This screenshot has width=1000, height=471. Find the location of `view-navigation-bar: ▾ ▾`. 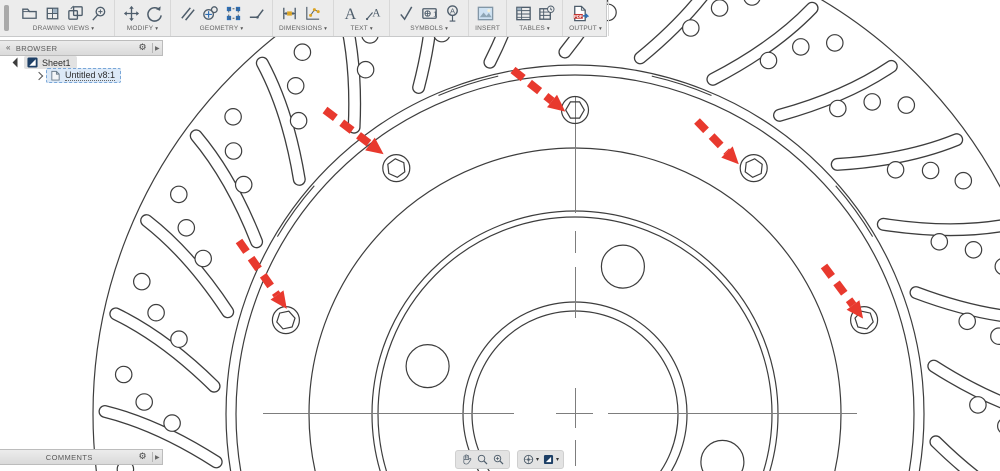

view-navigation-bar: ▾ ▾ is located at coordinates (510, 459).